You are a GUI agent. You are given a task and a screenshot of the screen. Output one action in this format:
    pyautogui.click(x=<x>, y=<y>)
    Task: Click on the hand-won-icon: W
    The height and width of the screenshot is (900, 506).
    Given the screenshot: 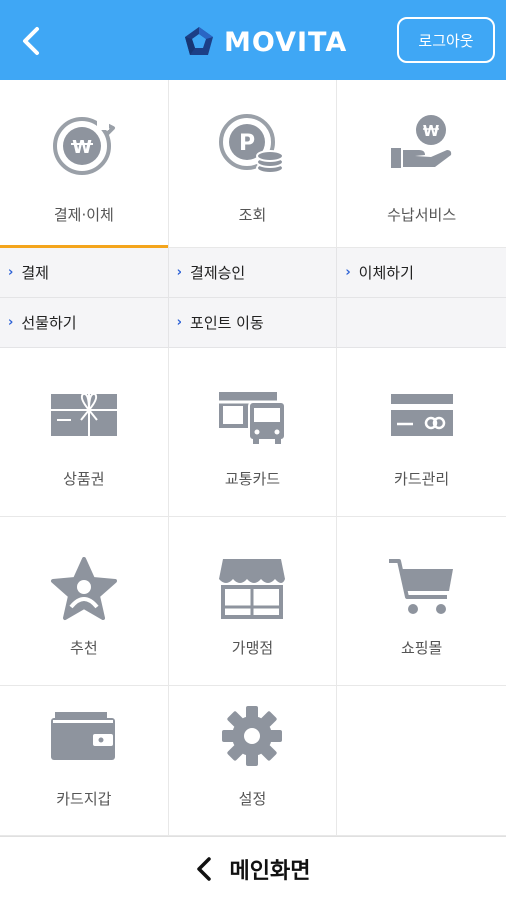 What is the action you would take?
    pyautogui.click(x=420, y=141)
    